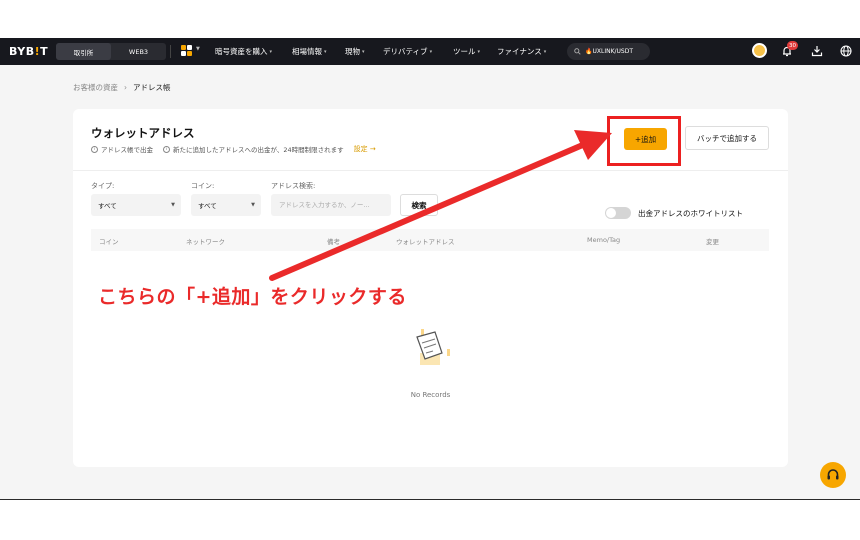 Image resolution: width=860 pixels, height=540 pixels. I want to click on menu-markets: 相場情報 ▾, so click(309, 51).